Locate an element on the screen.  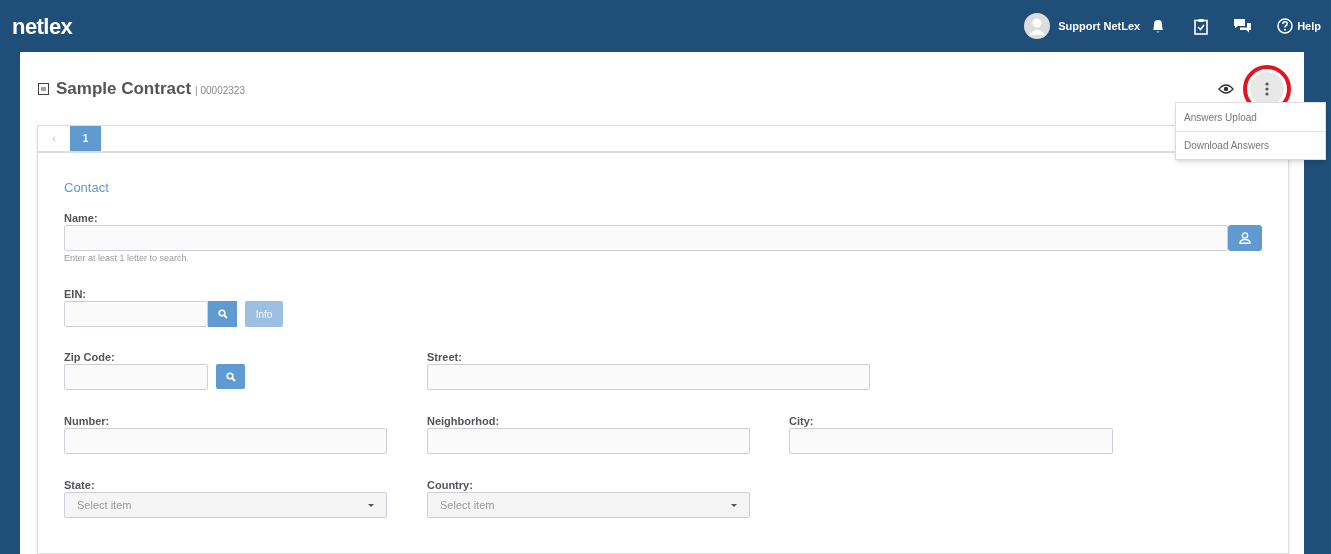
document-title: Sample Contract is located at coordinates (124, 88).